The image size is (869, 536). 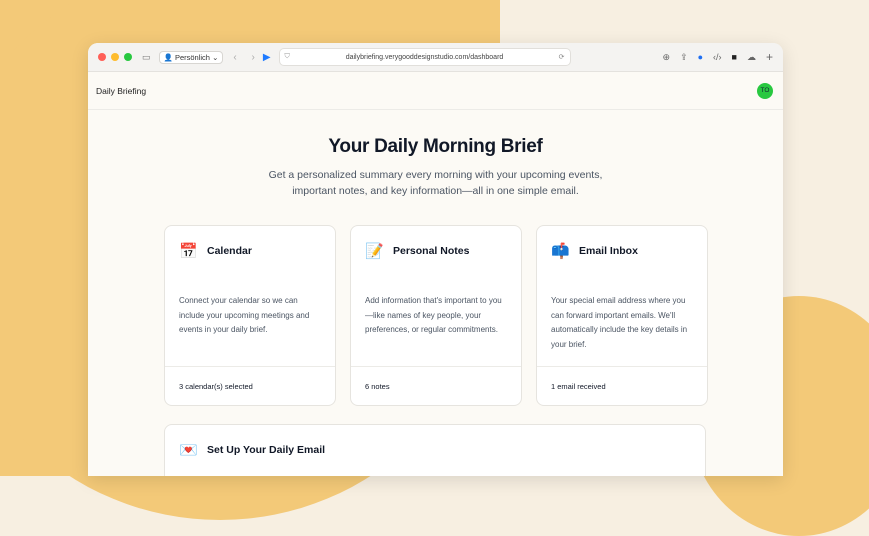 I want to click on card-status: 3 calendar(s) selected, so click(x=250, y=385).